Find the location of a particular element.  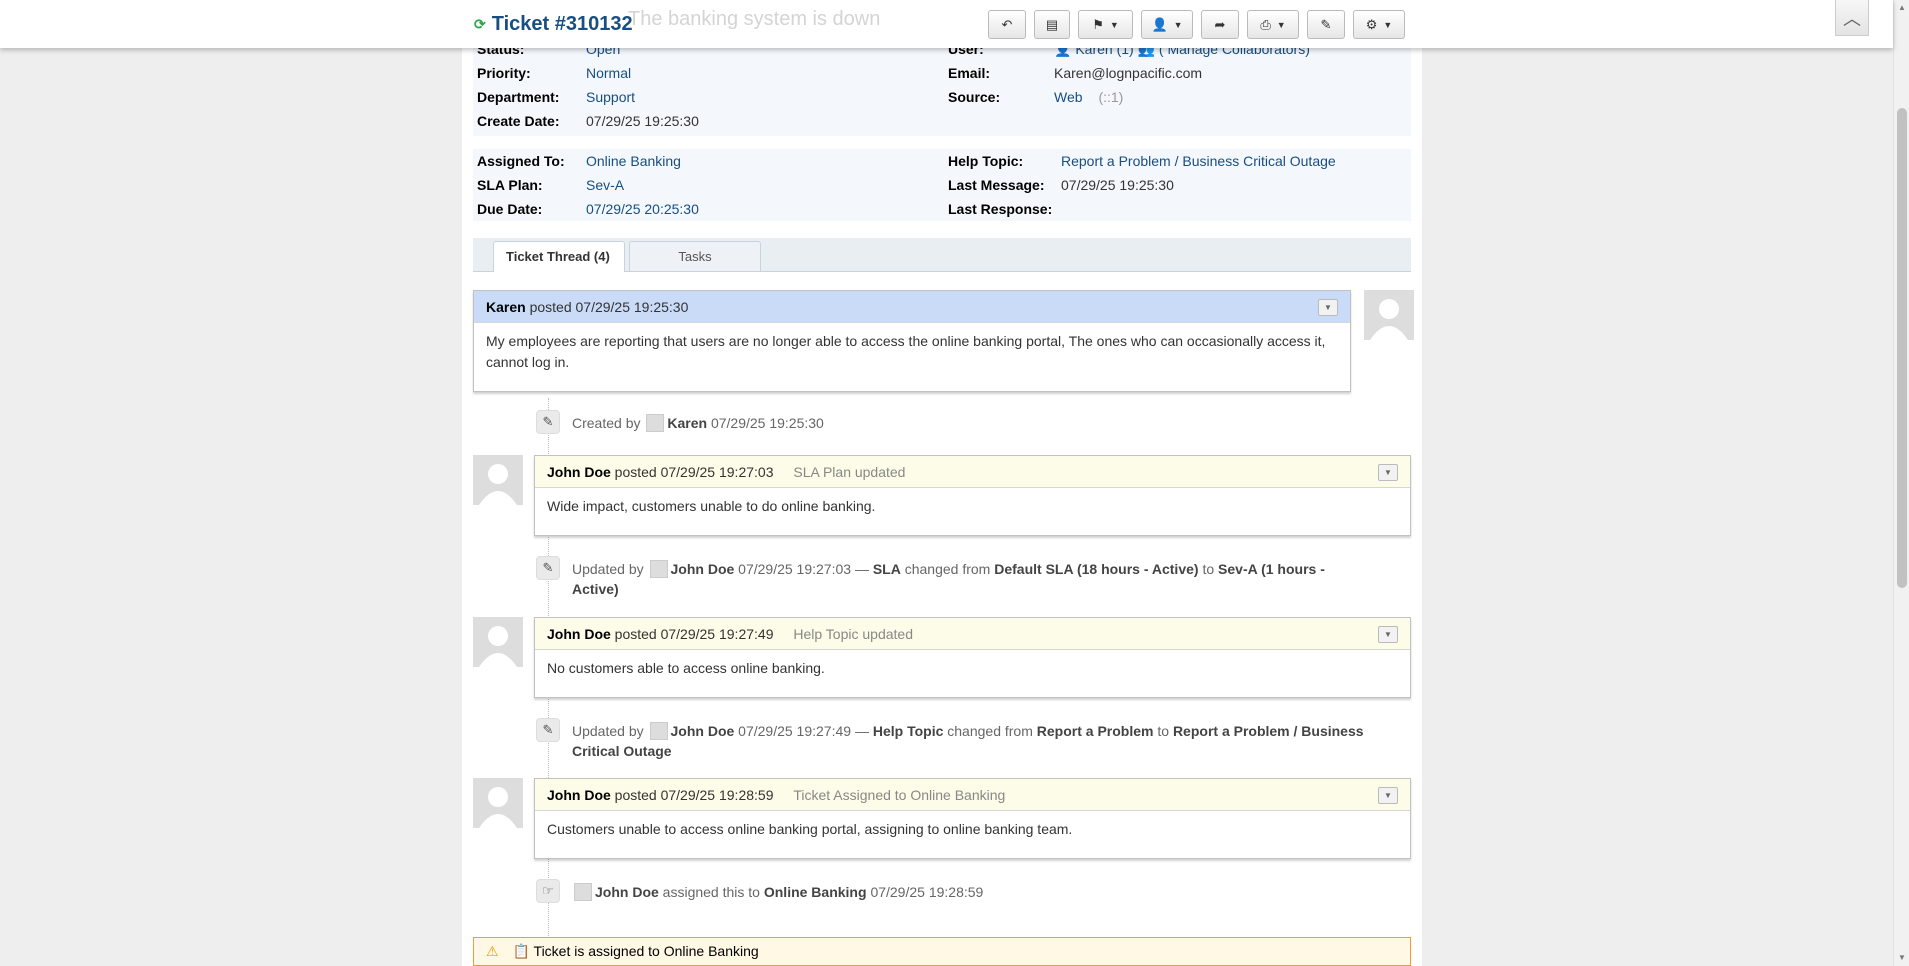

transfer-button: ➦ is located at coordinates (1220, 24).